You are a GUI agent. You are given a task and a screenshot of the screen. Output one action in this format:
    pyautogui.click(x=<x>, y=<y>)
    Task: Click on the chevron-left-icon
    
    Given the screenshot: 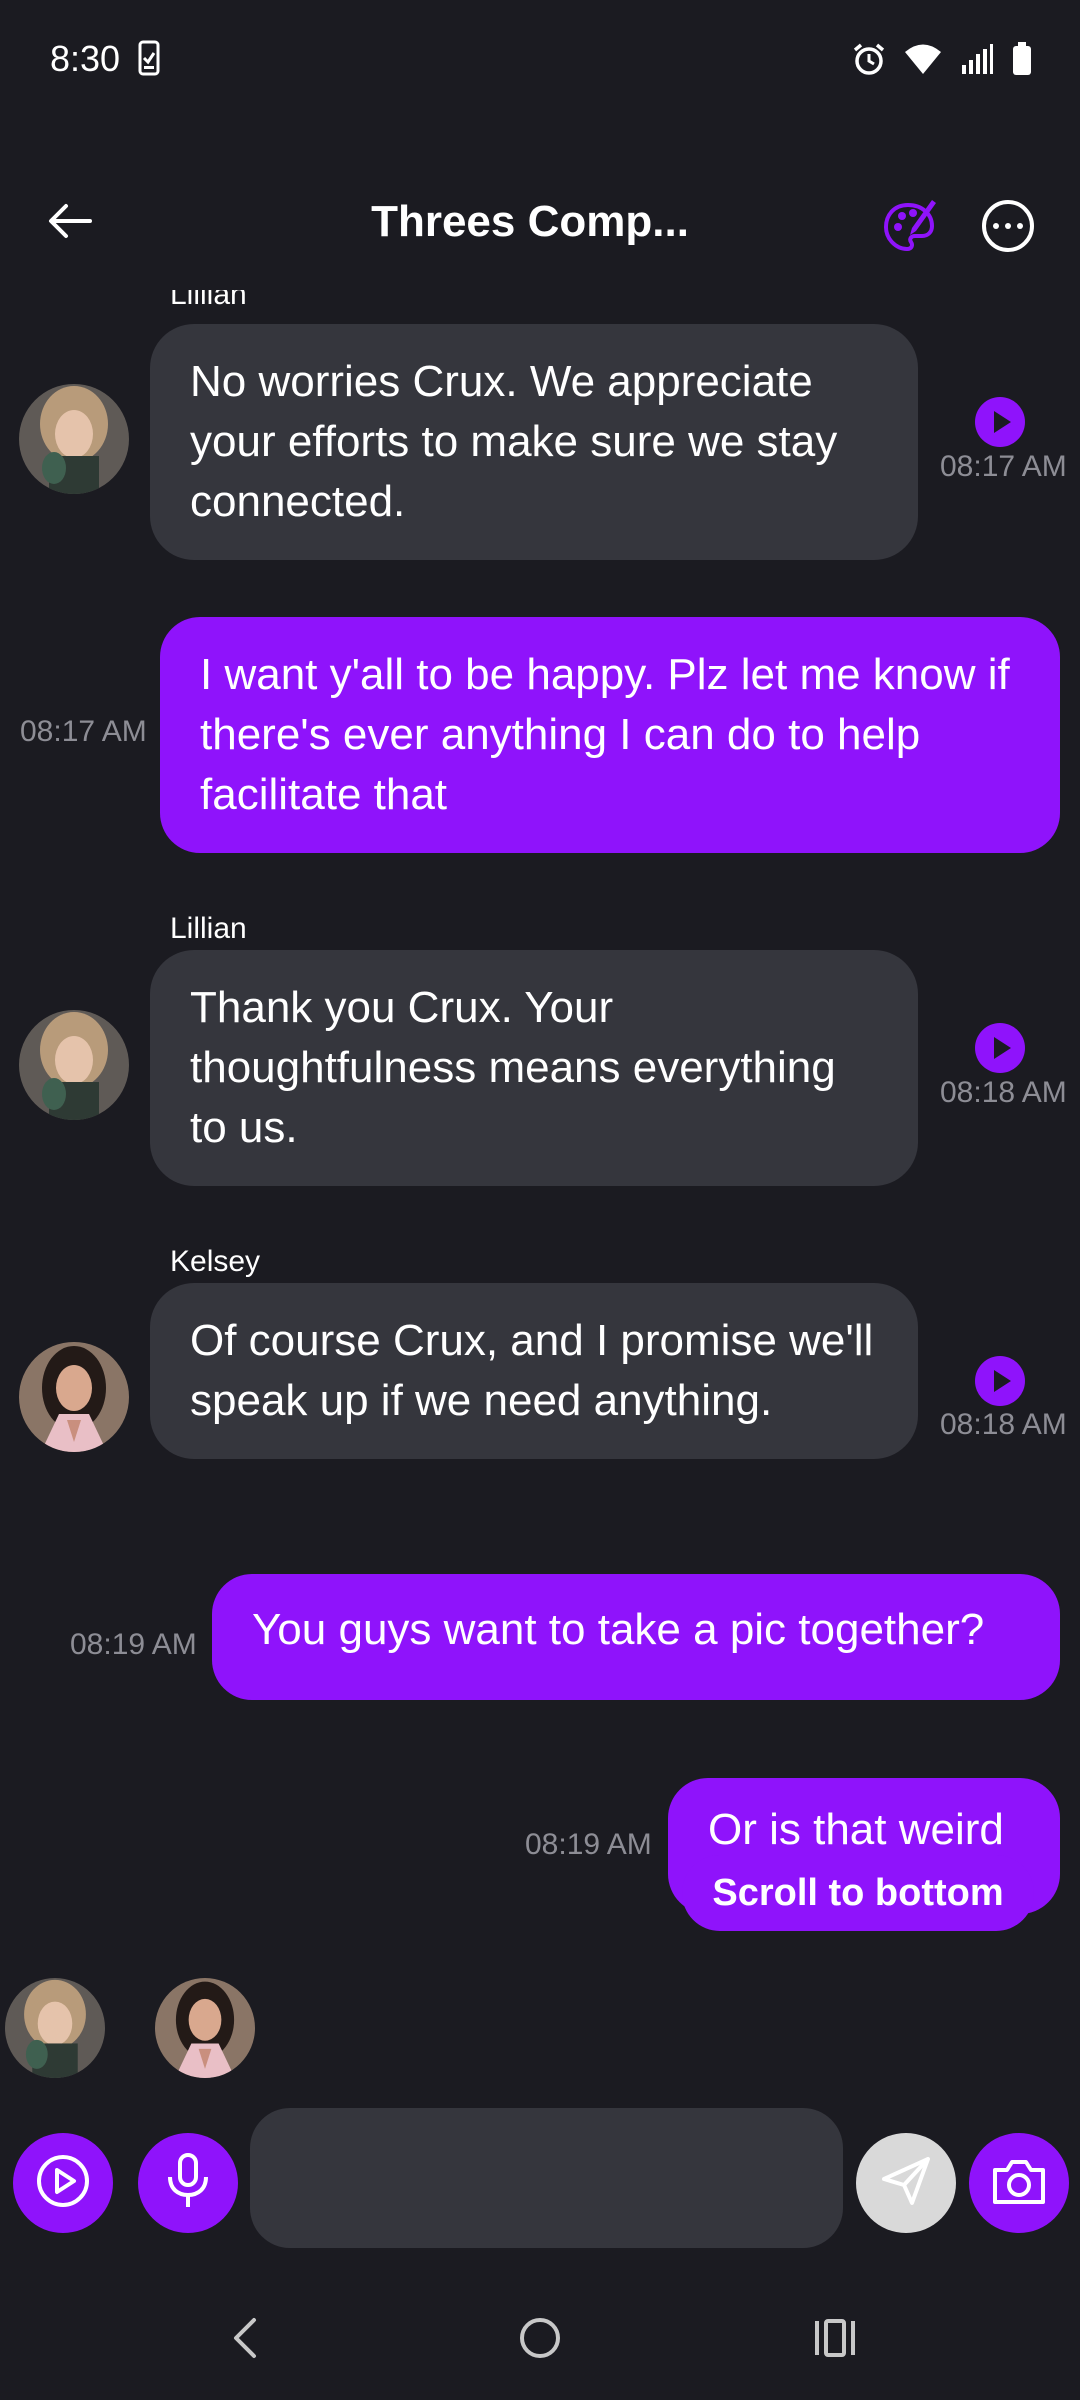 What is the action you would take?
    pyautogui.click(x=245, y=2340)
    